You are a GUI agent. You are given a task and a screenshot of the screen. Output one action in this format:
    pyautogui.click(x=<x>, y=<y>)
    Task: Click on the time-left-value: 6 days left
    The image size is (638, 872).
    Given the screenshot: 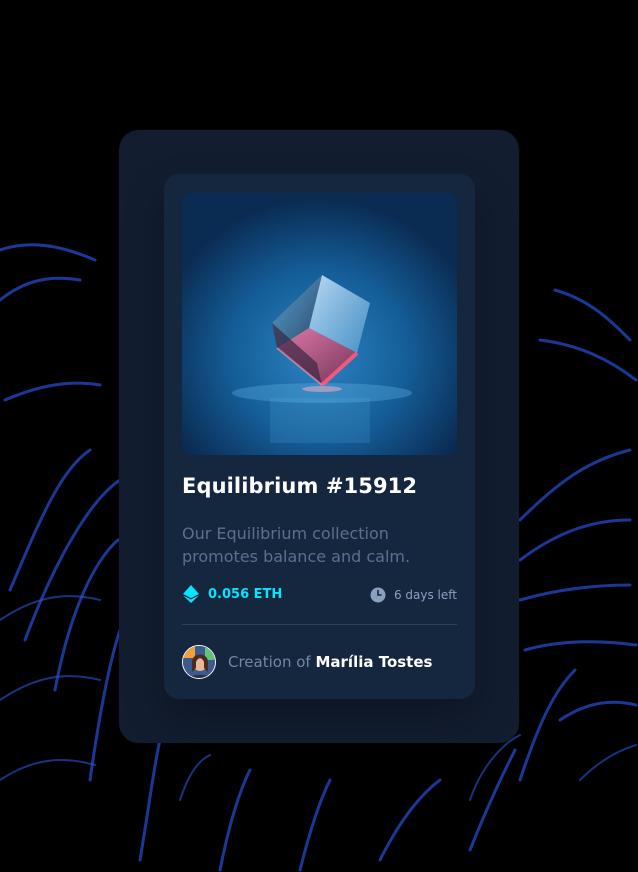 What is the action you would take?
    pyautogui.click(x=425, y=595)
    